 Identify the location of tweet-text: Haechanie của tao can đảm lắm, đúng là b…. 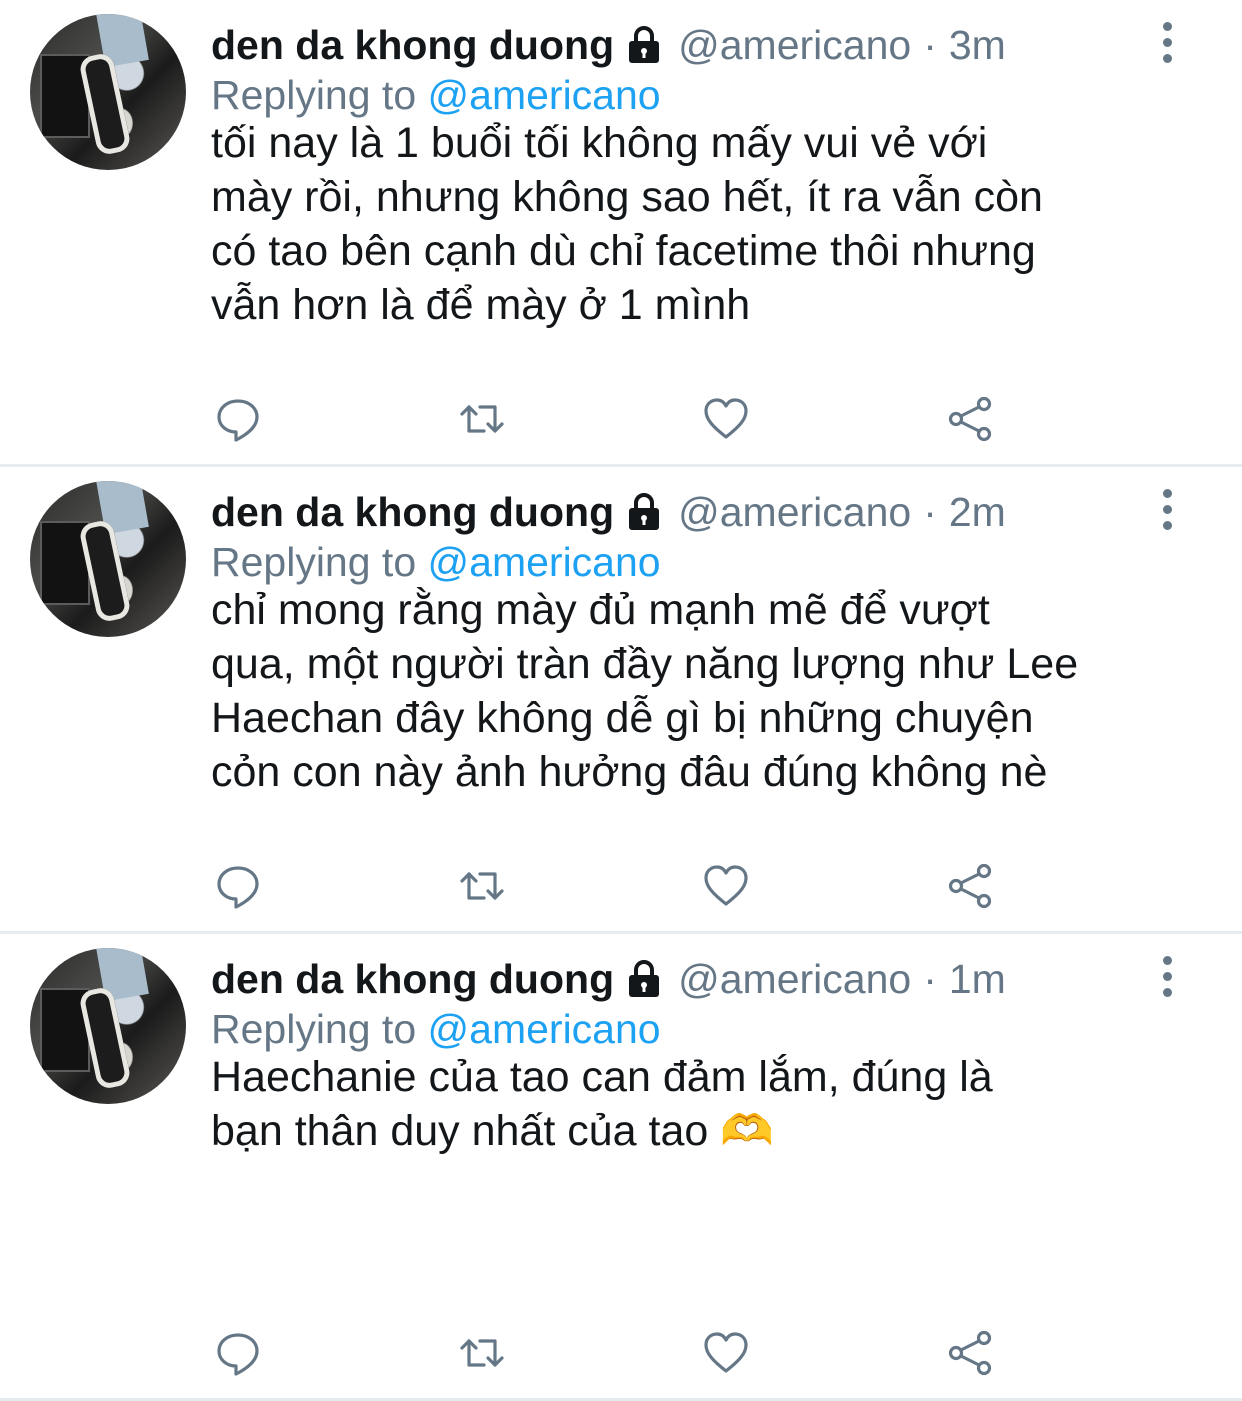
(706, 1104).